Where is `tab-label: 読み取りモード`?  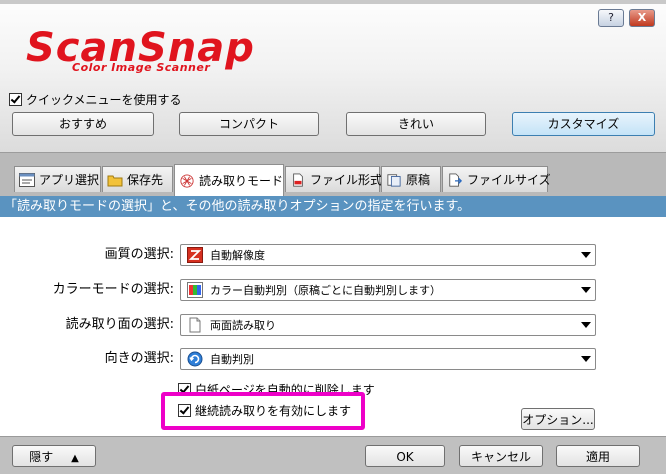
tab-label: 読み取りモード is located at coordinates (241, 181).